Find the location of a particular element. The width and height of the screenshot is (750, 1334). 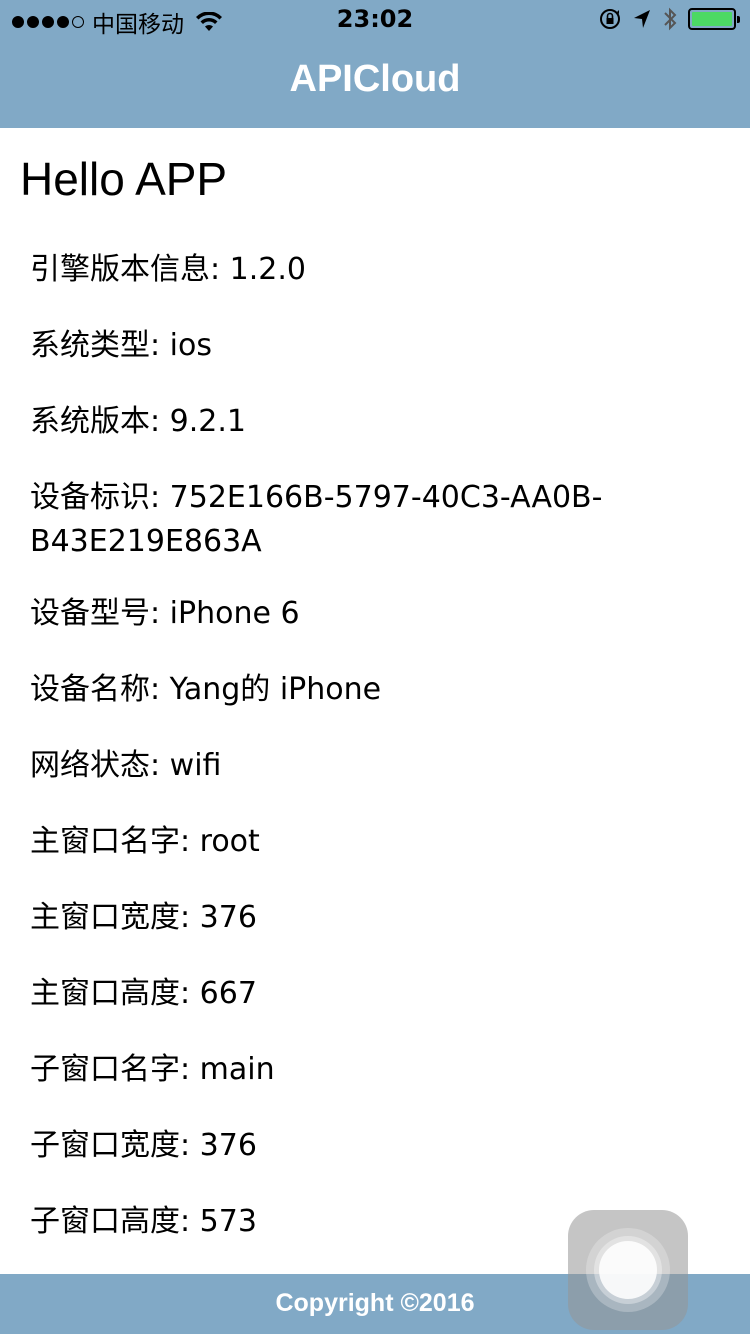

info-value: 1.2.0 is located at coordinates (267, 269).